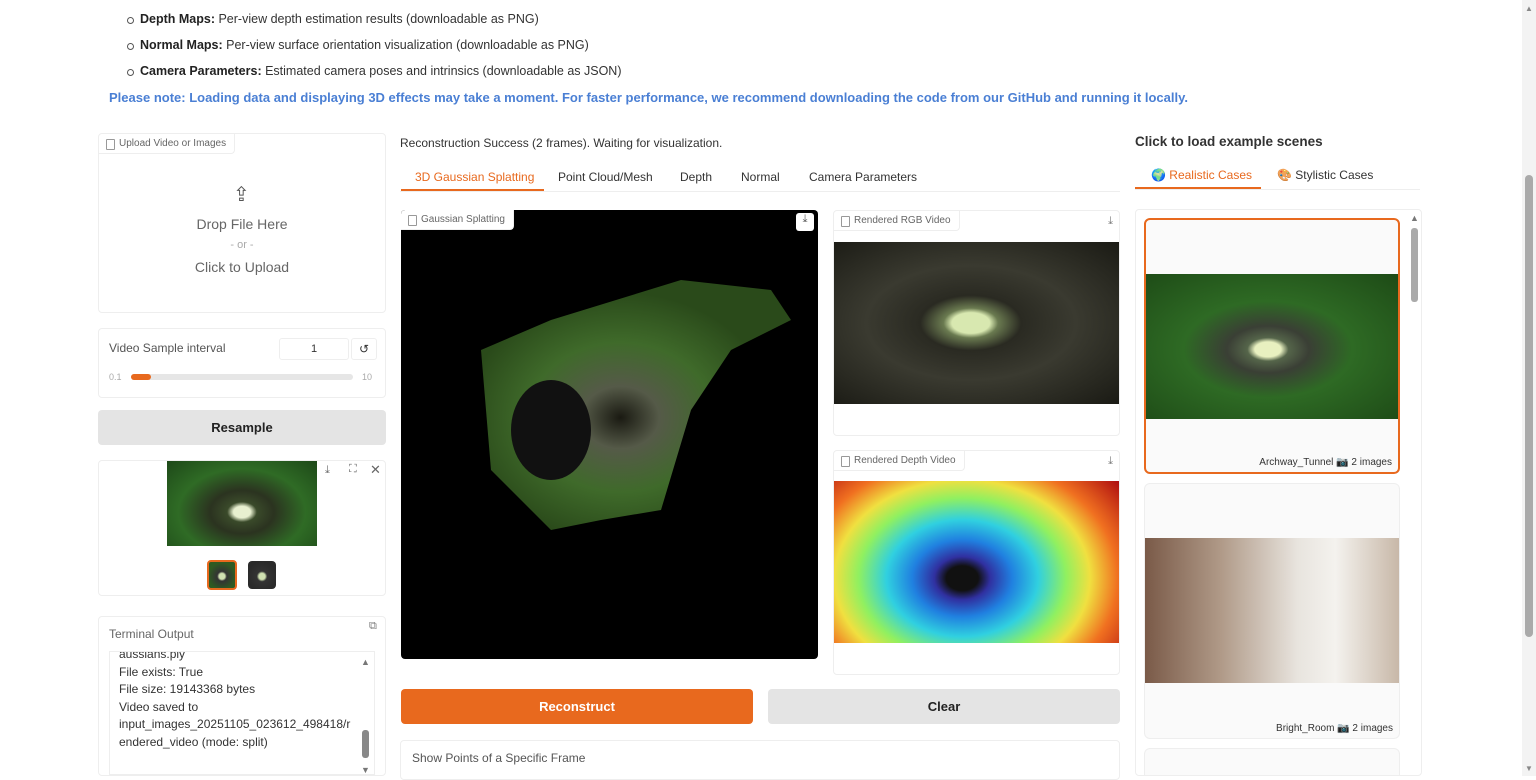 Image resolution: width=1536 pixels, height=780 pixels. What do you see at coordinates (242, 427) in the screenshot?
I see `resample-button: Resample` at bounding box center [242, 427].